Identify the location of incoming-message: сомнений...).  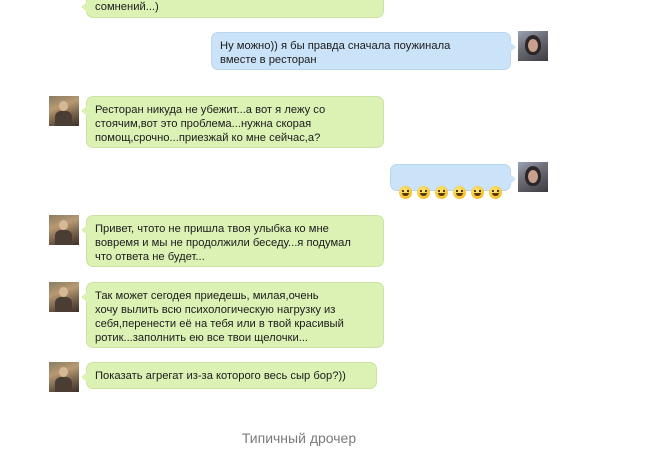
(232, 9).